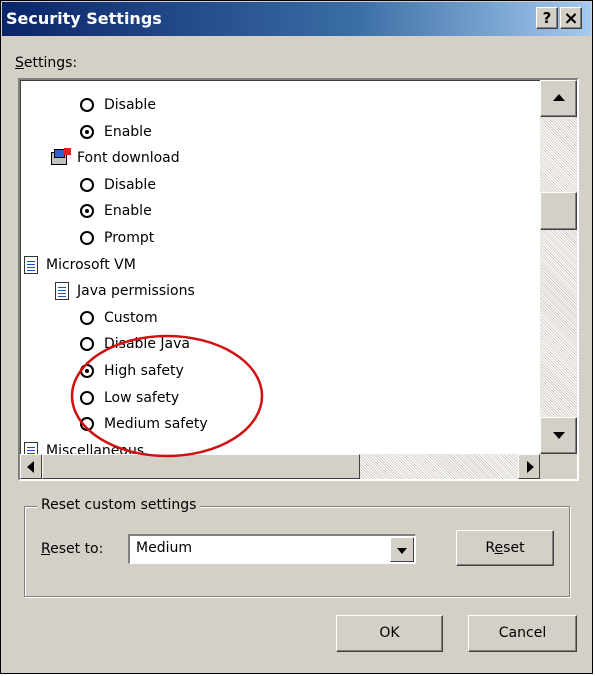  I want to click on tree-item-label: Font download, so click(128, 158).